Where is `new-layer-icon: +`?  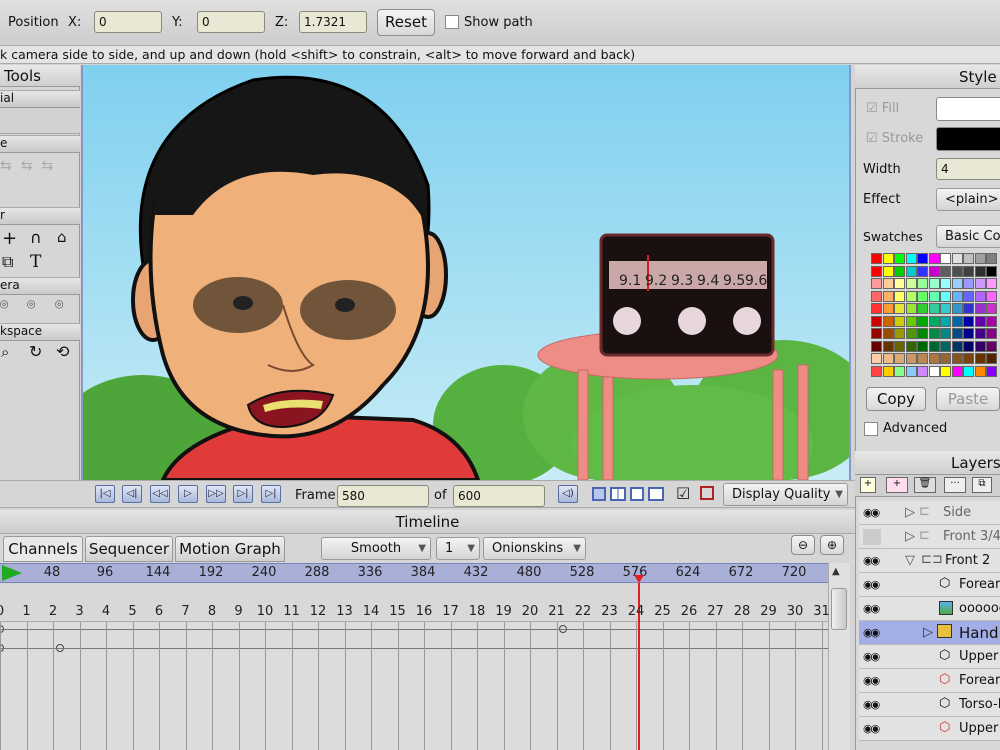
new-layer-icon: + is located at coordinates (868, 485).